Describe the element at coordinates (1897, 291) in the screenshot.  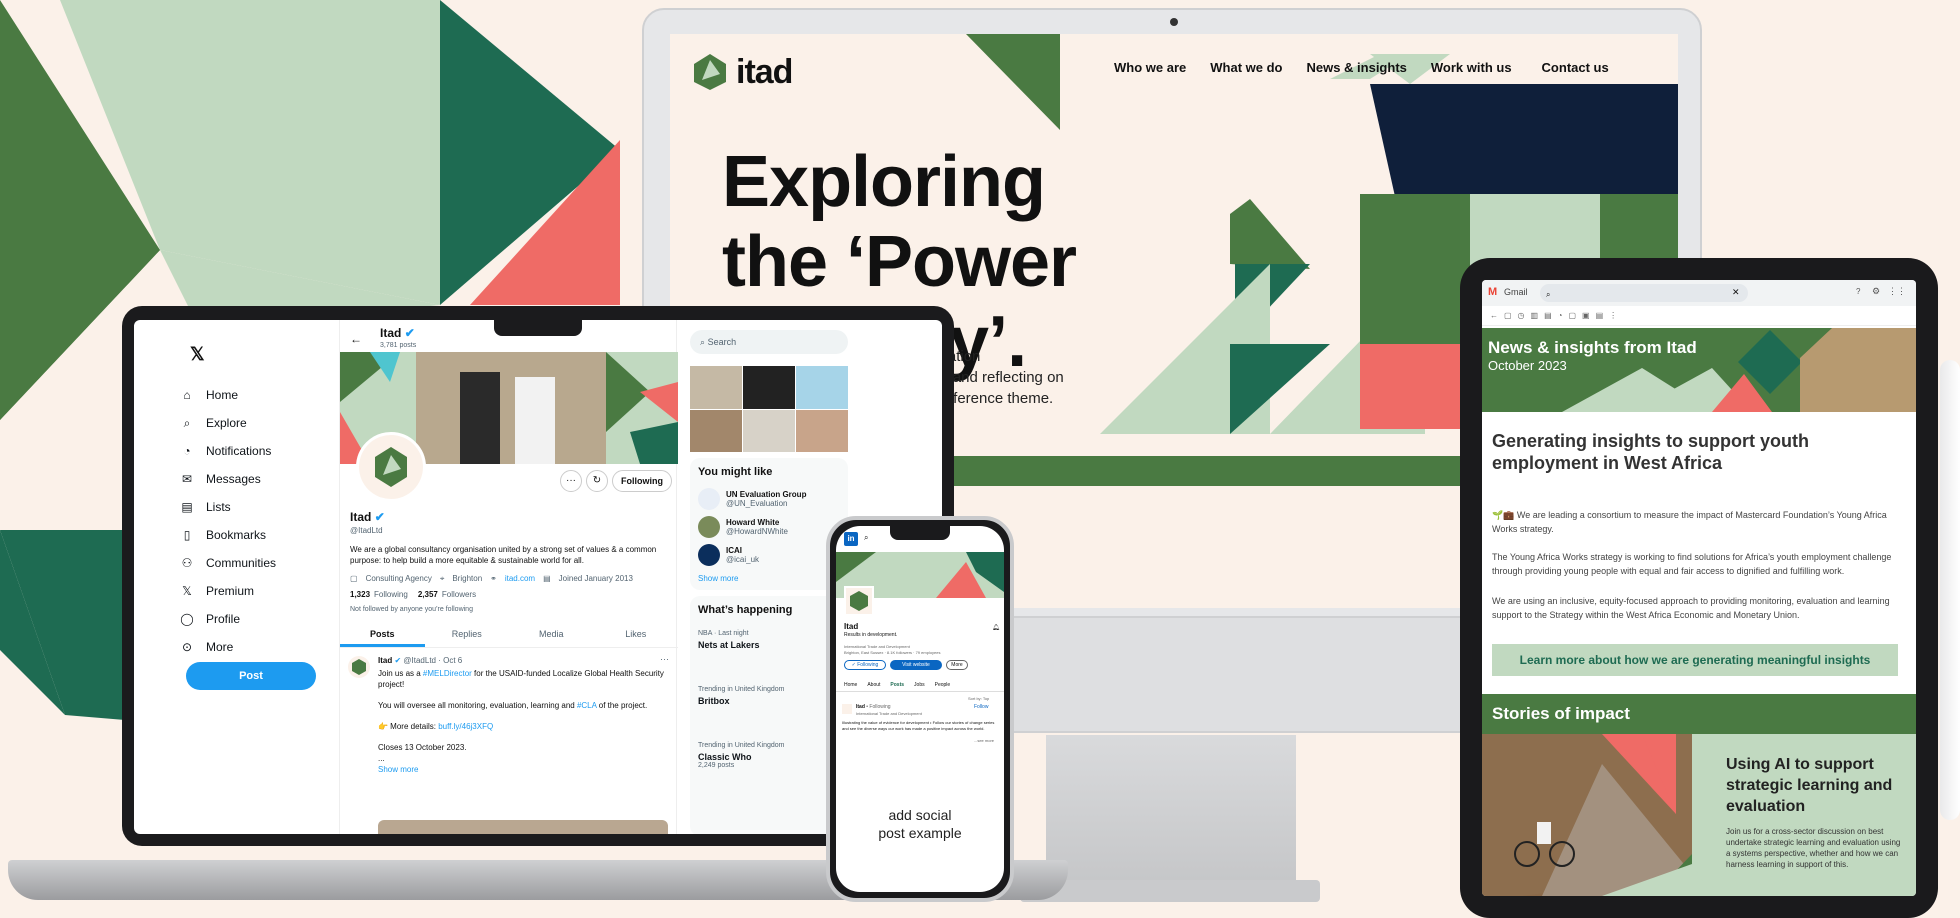
I see `apps-grid-icon: ⋮⋮` at that location.